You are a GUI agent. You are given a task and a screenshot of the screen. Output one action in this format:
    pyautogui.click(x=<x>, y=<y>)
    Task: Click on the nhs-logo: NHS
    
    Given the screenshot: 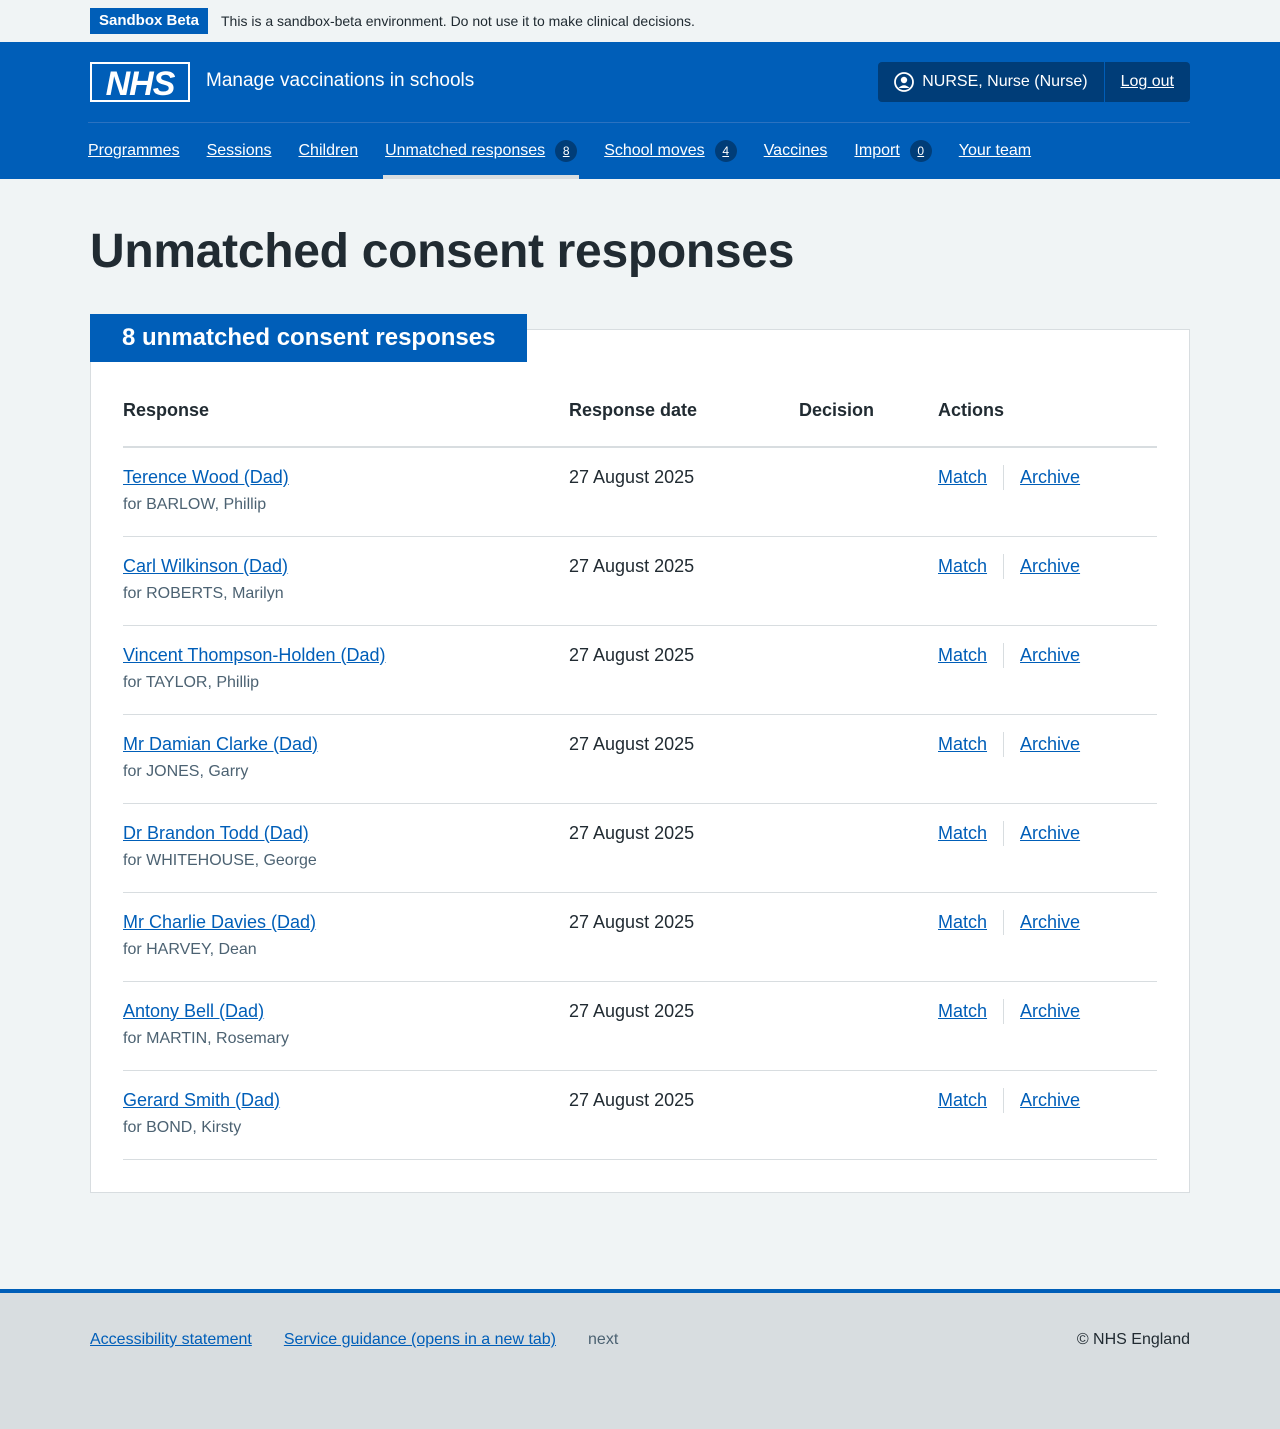 What is the action you would take?
    pyautogui.click(x=140, y=82)
    